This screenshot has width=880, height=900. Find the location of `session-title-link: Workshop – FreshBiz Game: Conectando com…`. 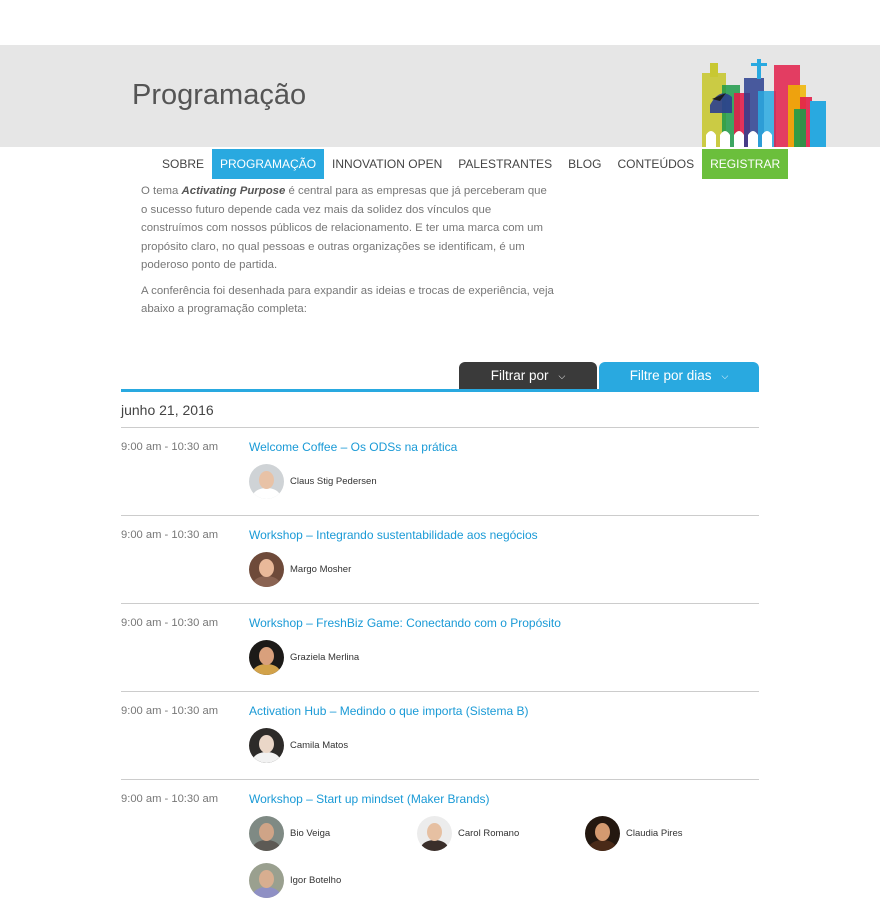

session-title-link: Workshop – FreshBiz Game: Conectando com… is located at coordinates (405, 623).